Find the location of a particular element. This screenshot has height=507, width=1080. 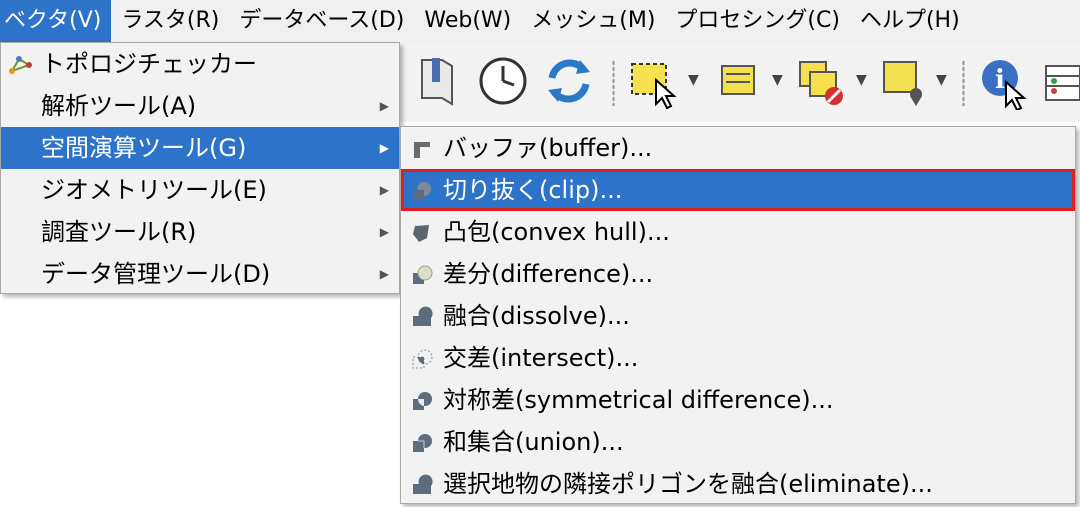

buffer-icon is located at coordinates (422, 150).